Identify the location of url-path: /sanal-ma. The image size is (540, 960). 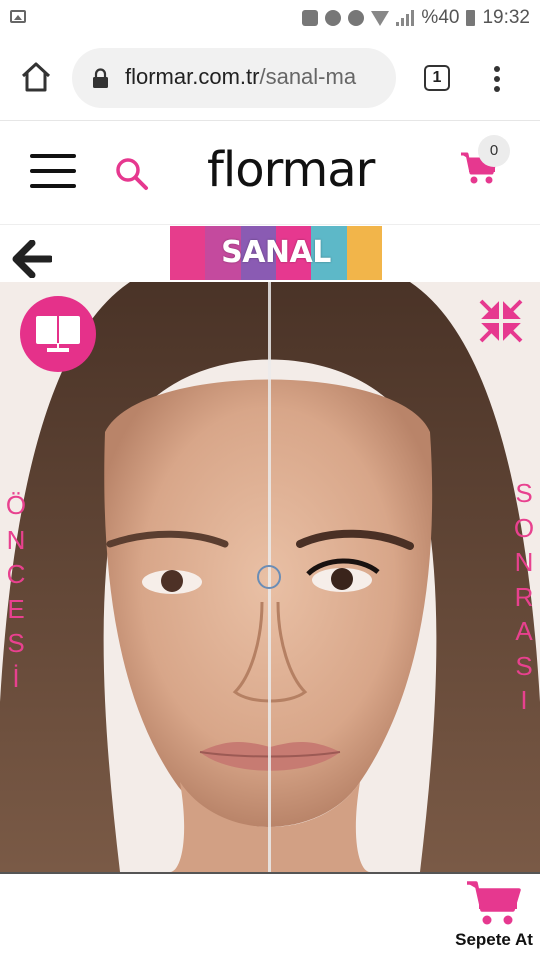
(308, 76).